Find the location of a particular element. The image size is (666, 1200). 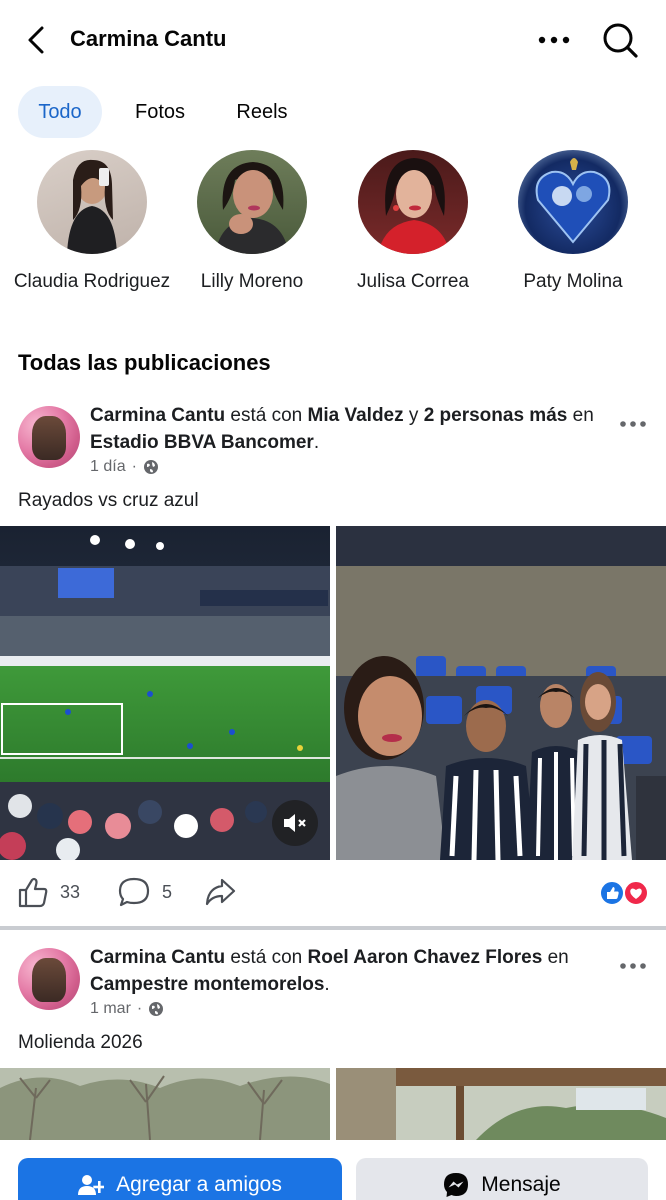

tagged-link: Mia Valdez is located at coordinates (356, 415).